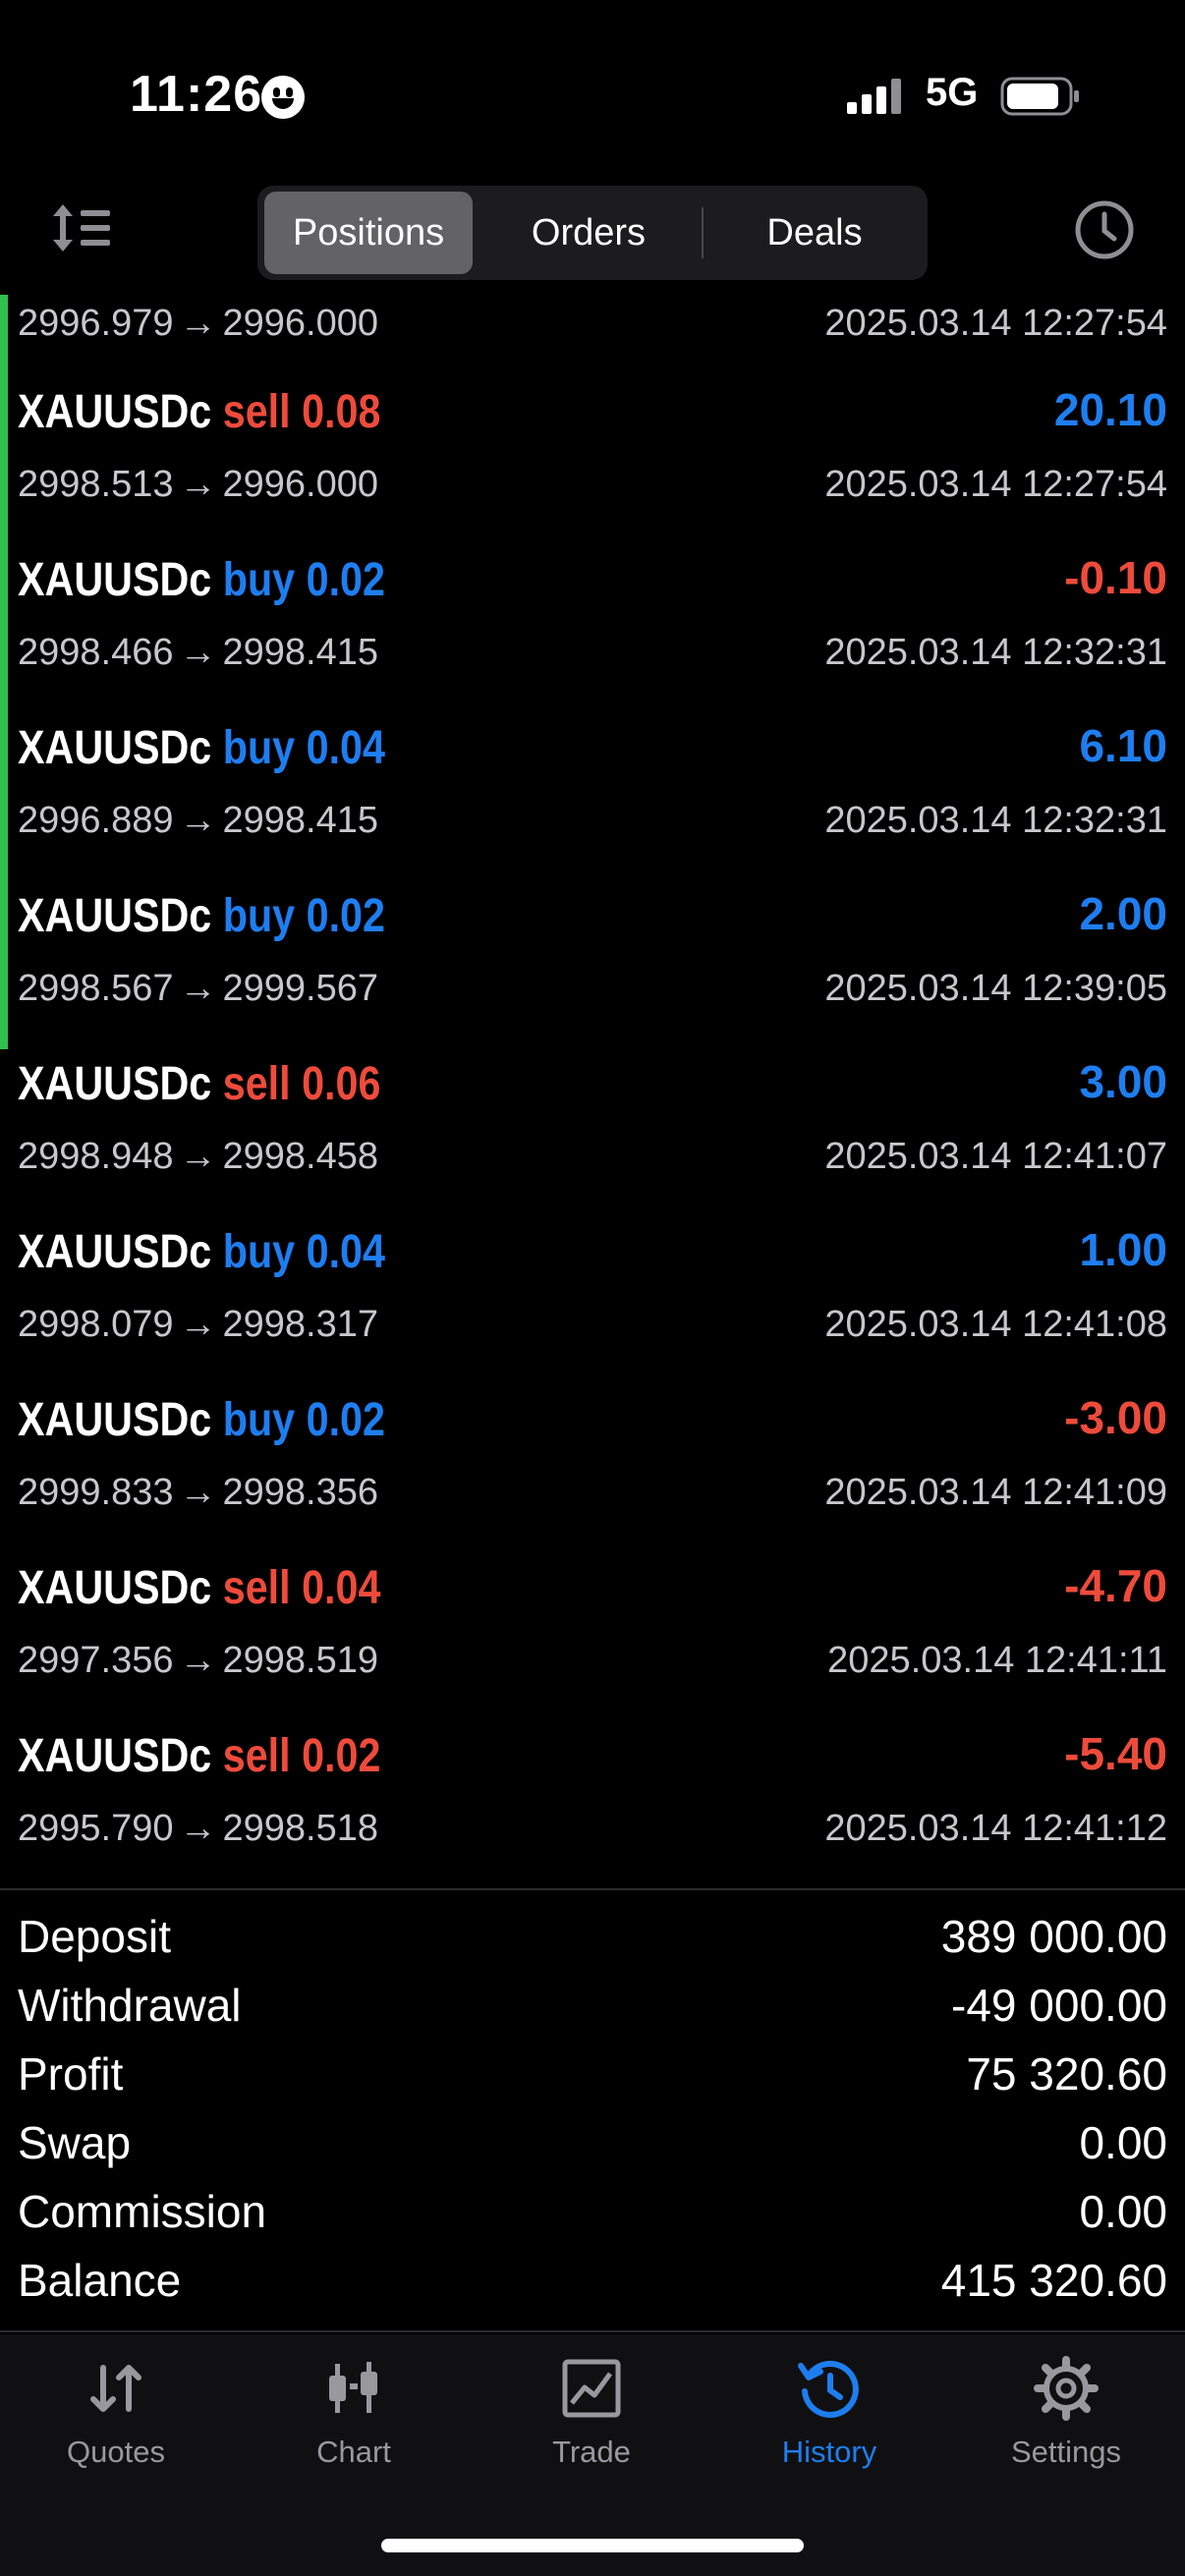 The image size is (1185, 2576). Describe the element at coordinates (342, 1084) in the screenshot. I see `deal-volume: 0.06` at that location.